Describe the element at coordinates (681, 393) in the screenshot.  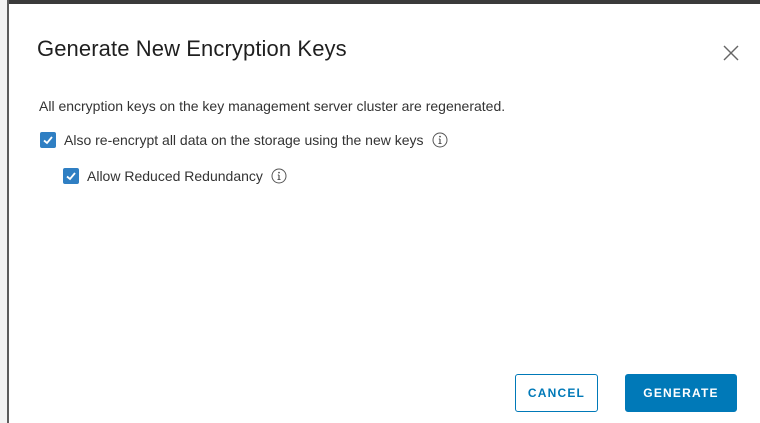
I see `generate-button: GENERATE` at that location.